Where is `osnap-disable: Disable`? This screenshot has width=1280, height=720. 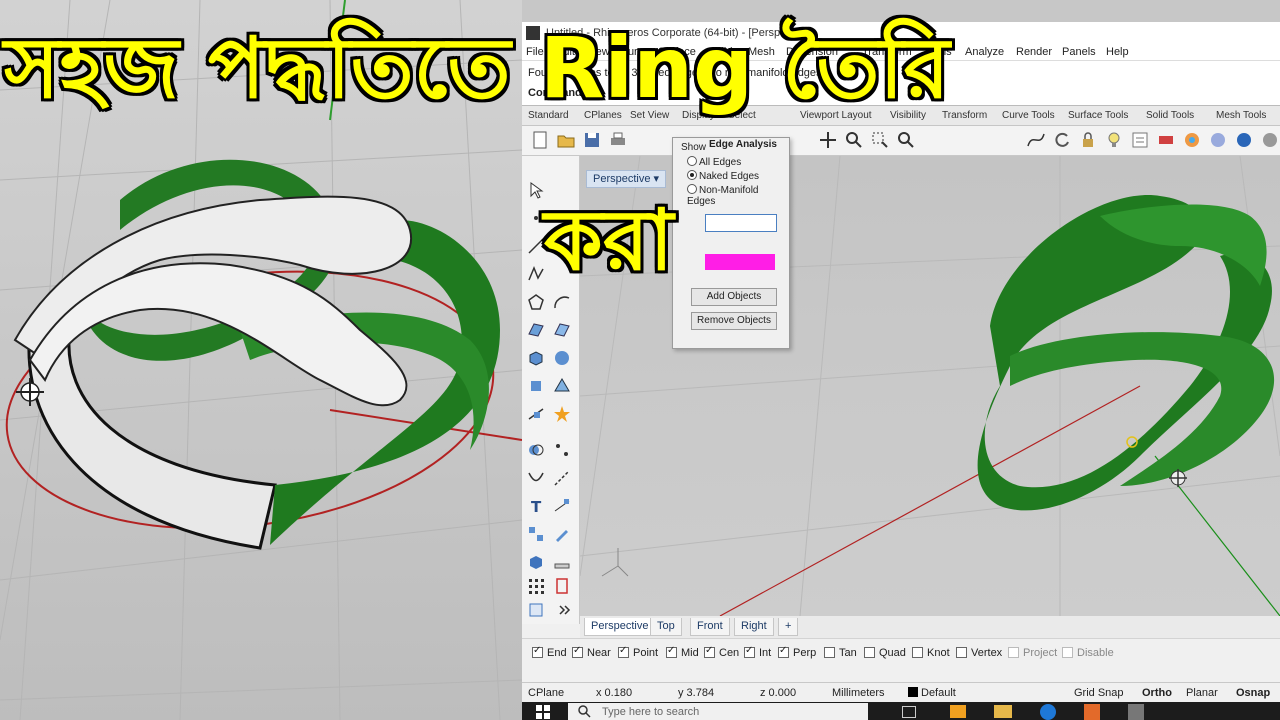
osnap-disable: Disable is located at coordinates (1088, 653).